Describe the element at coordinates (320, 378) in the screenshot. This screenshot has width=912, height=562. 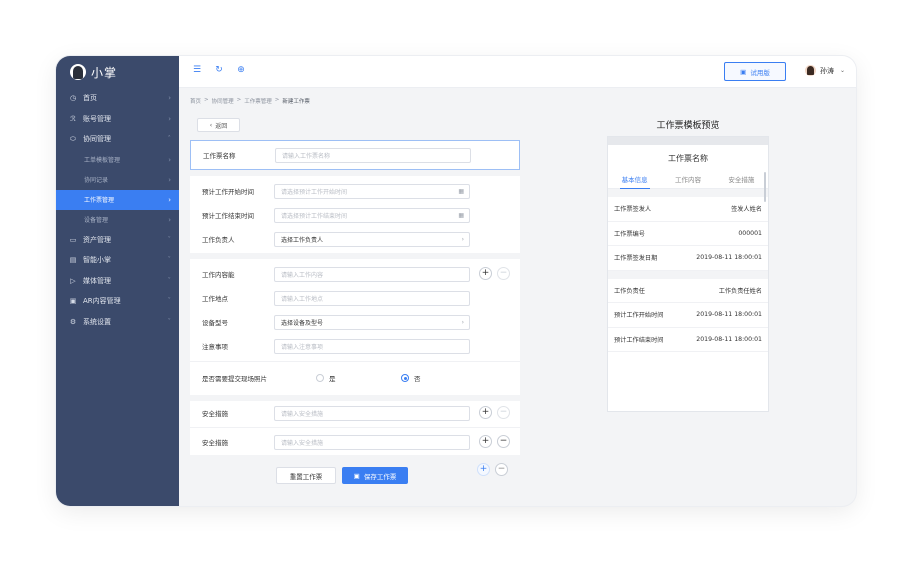
I see `radio-dot` at that location.